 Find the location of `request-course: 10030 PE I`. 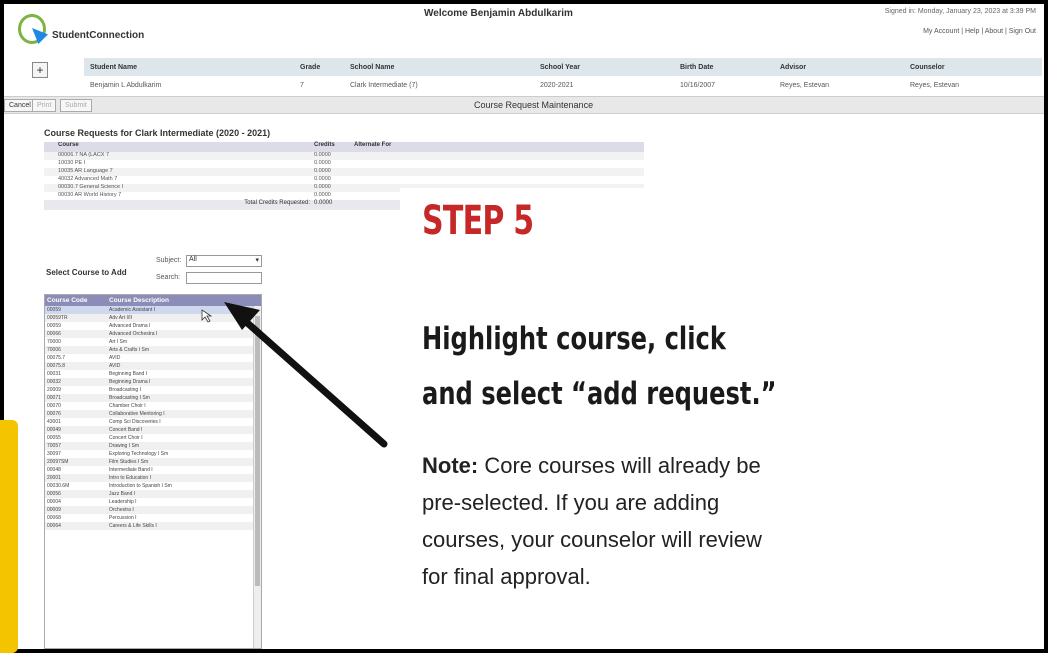

request-course: 10030 PE I is located at coordinates (72, 163).